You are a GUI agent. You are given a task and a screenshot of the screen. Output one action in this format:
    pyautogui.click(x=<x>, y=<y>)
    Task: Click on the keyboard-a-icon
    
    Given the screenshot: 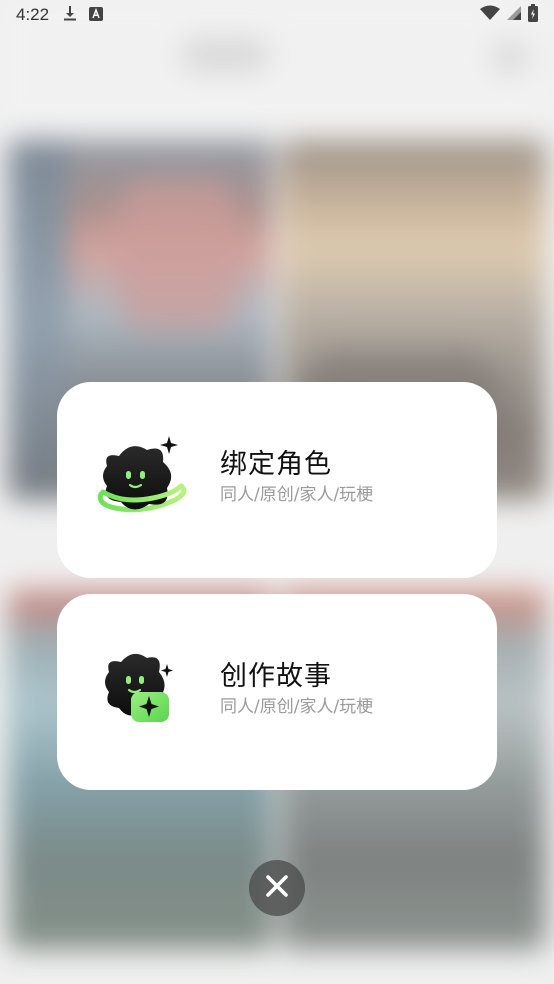 What is the action you would take?
    pyautogui.click(x=96, y=15)
    